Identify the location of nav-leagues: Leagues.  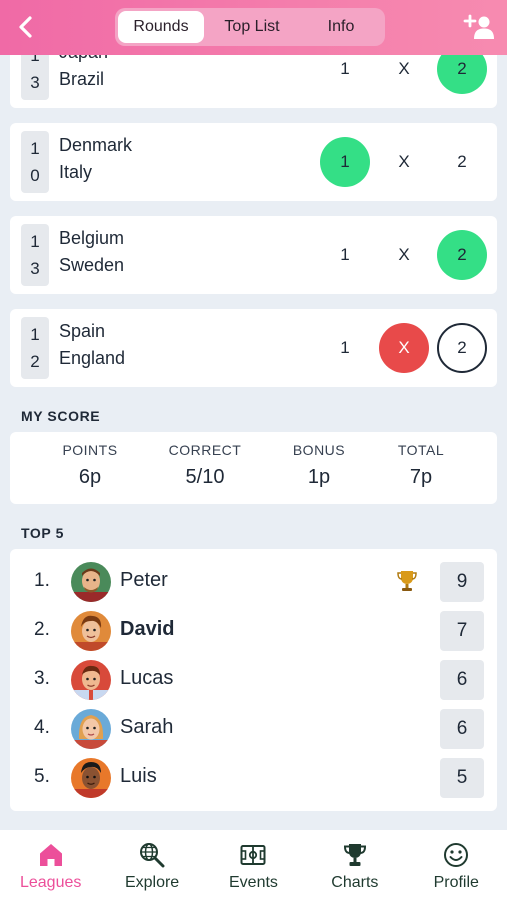
(51, 865).